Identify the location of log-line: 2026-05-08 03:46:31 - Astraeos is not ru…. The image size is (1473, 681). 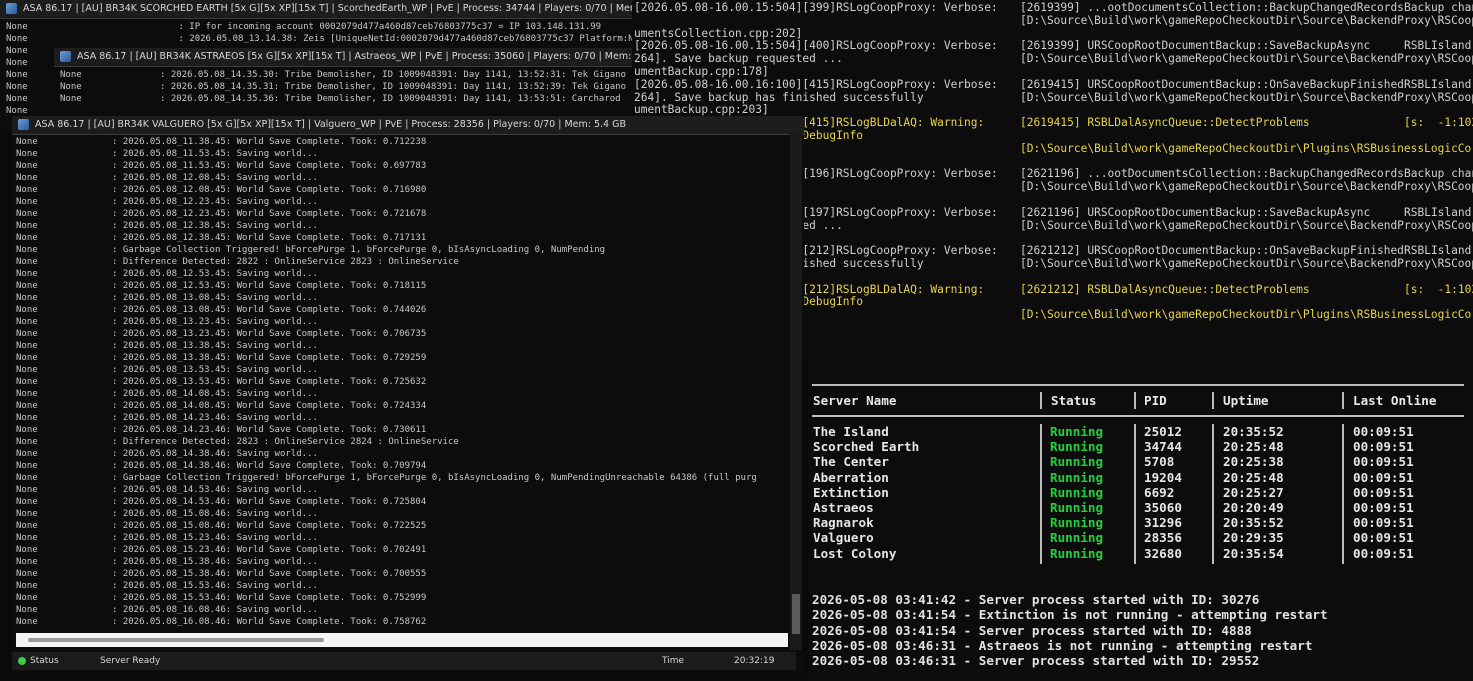
(1062, 645).